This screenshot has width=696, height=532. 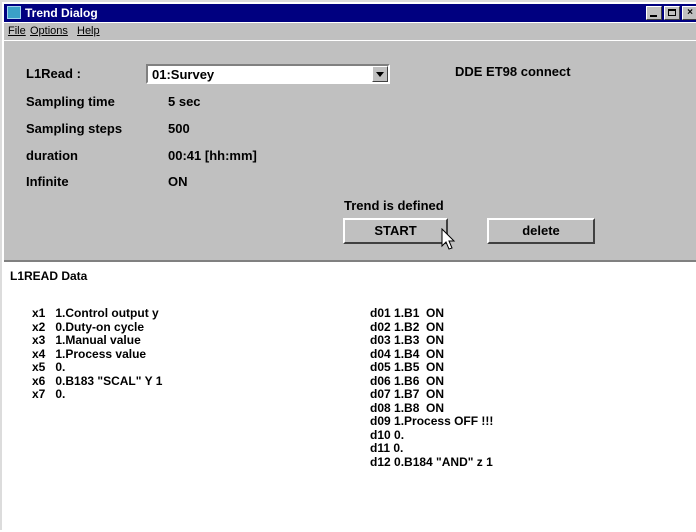 I want to click on list-item: x2 0.Duty-on cycle, so click(x=88, y=326).